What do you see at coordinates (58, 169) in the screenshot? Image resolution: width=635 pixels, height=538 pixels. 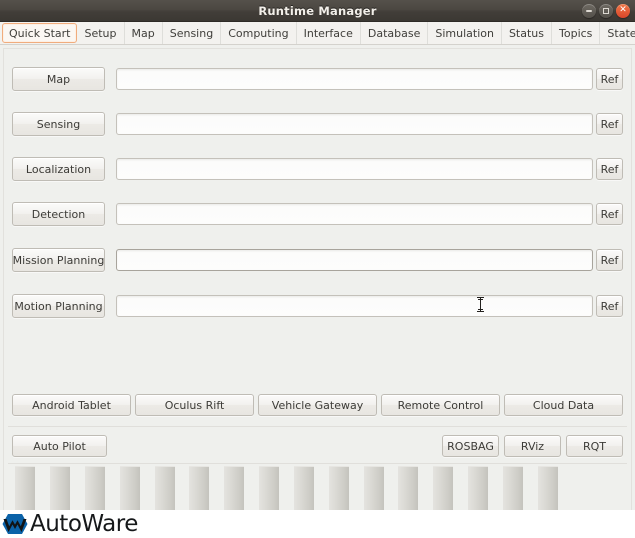 I see `localization-launch-button: Localization` at bounding box center [58, 169].